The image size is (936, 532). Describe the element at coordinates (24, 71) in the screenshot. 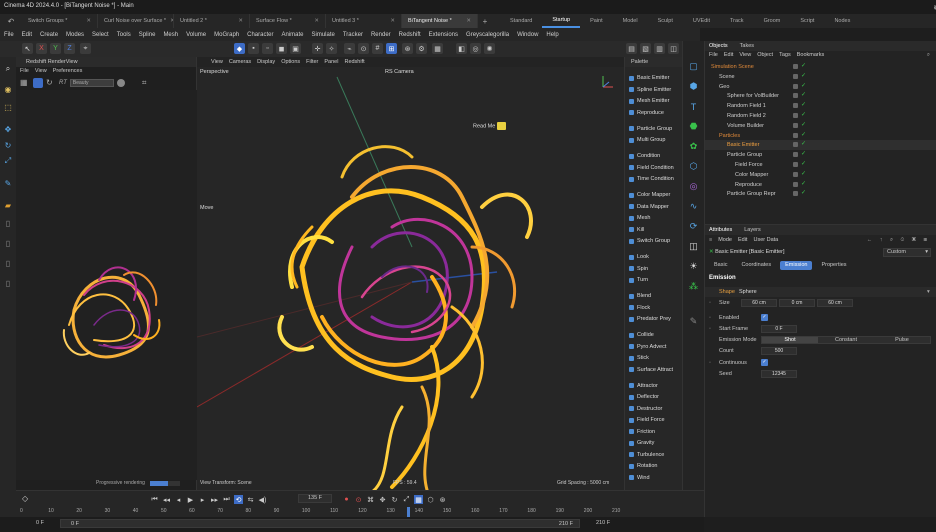

I see `renderview-menu-file: File` at that location.